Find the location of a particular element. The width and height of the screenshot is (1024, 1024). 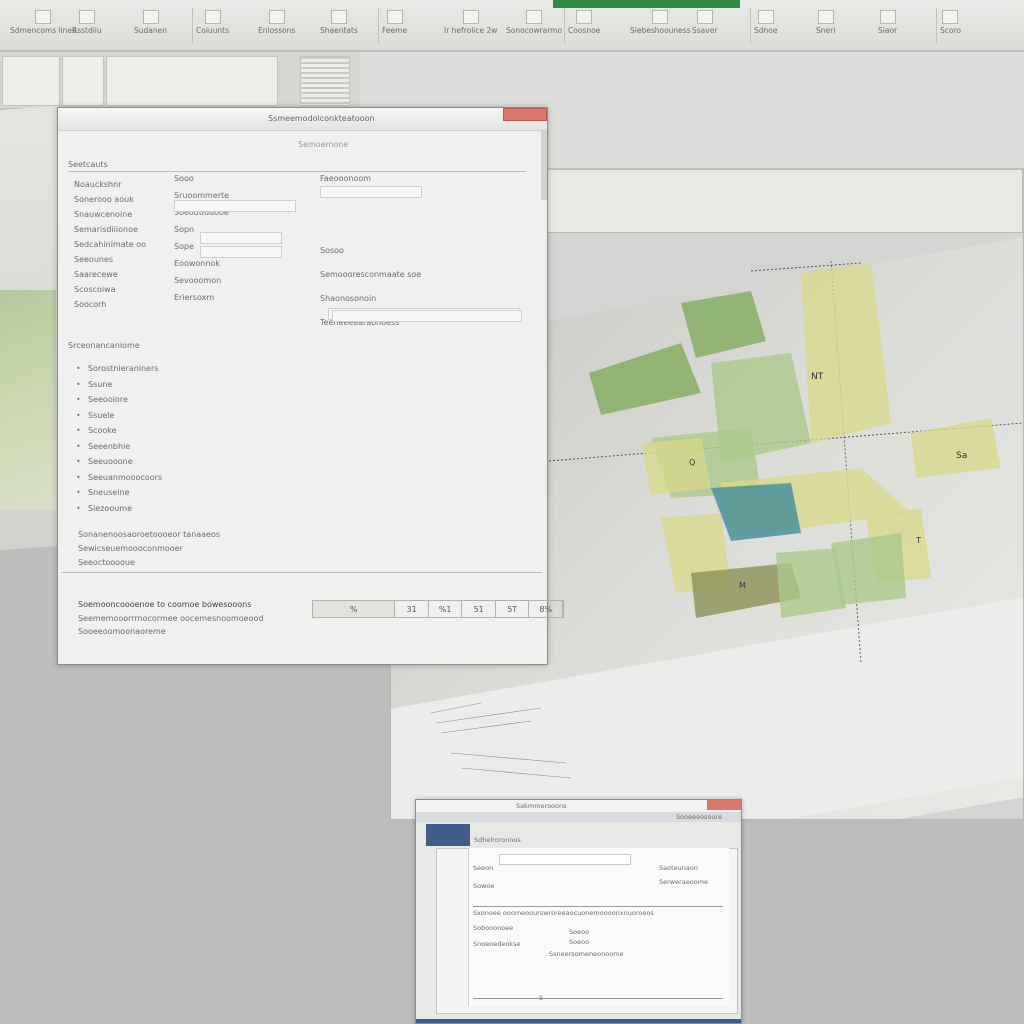

list-item: Seeooiore is located at coordinates (108, 399).